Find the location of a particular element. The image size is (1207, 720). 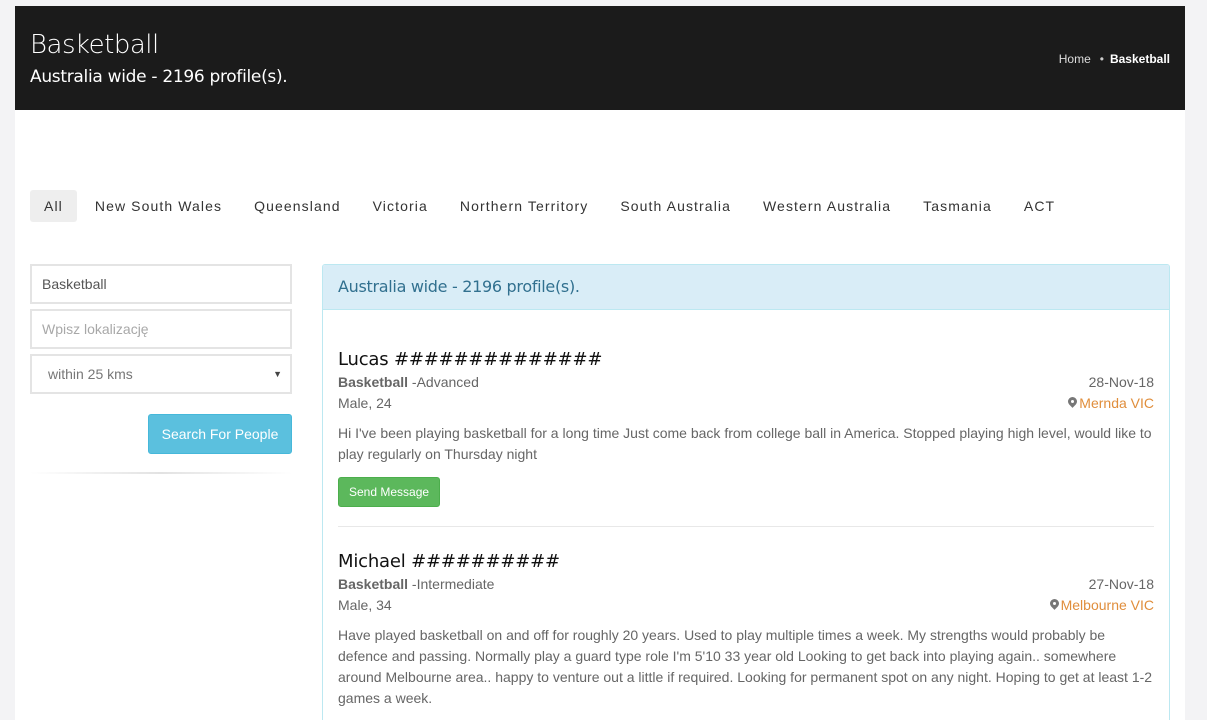

distance-select: within 25 kms ▼ is located at coordinates (161, 374).